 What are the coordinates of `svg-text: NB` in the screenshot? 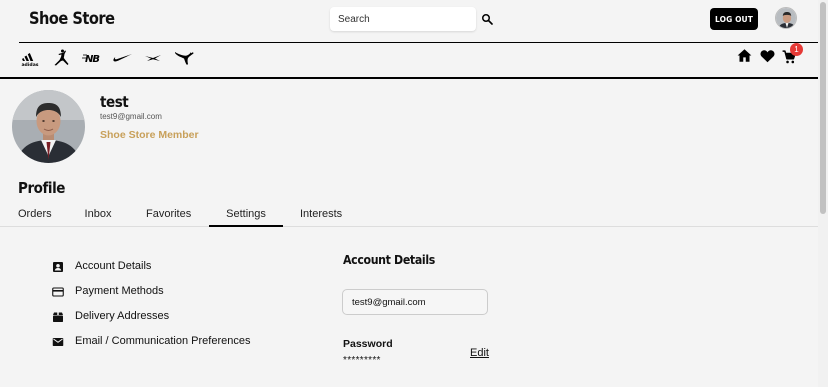 It's located at (92, 59).